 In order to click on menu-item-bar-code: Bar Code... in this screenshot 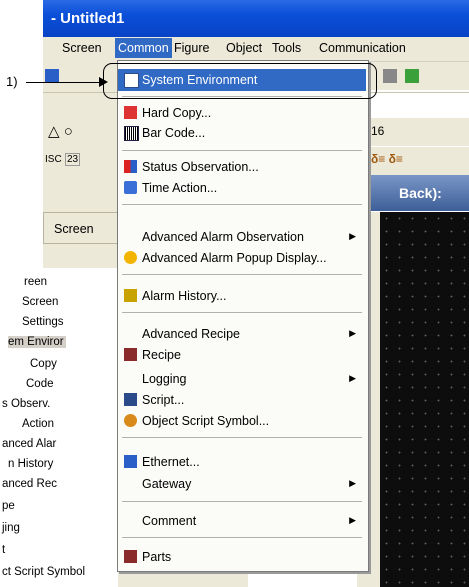, I will do `click(242, 133)`.